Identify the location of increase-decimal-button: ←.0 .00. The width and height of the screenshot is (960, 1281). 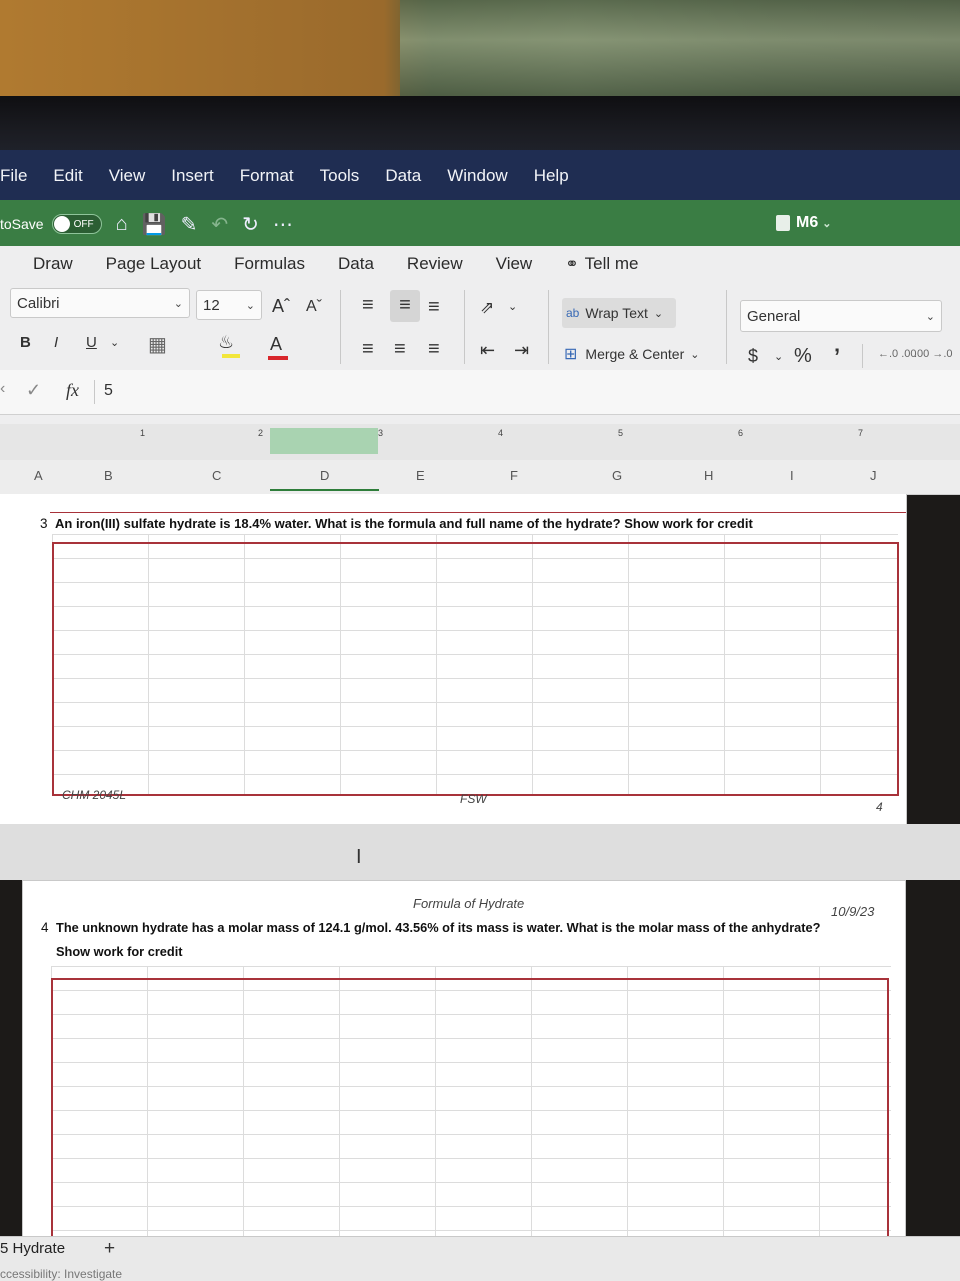
(897, 354).